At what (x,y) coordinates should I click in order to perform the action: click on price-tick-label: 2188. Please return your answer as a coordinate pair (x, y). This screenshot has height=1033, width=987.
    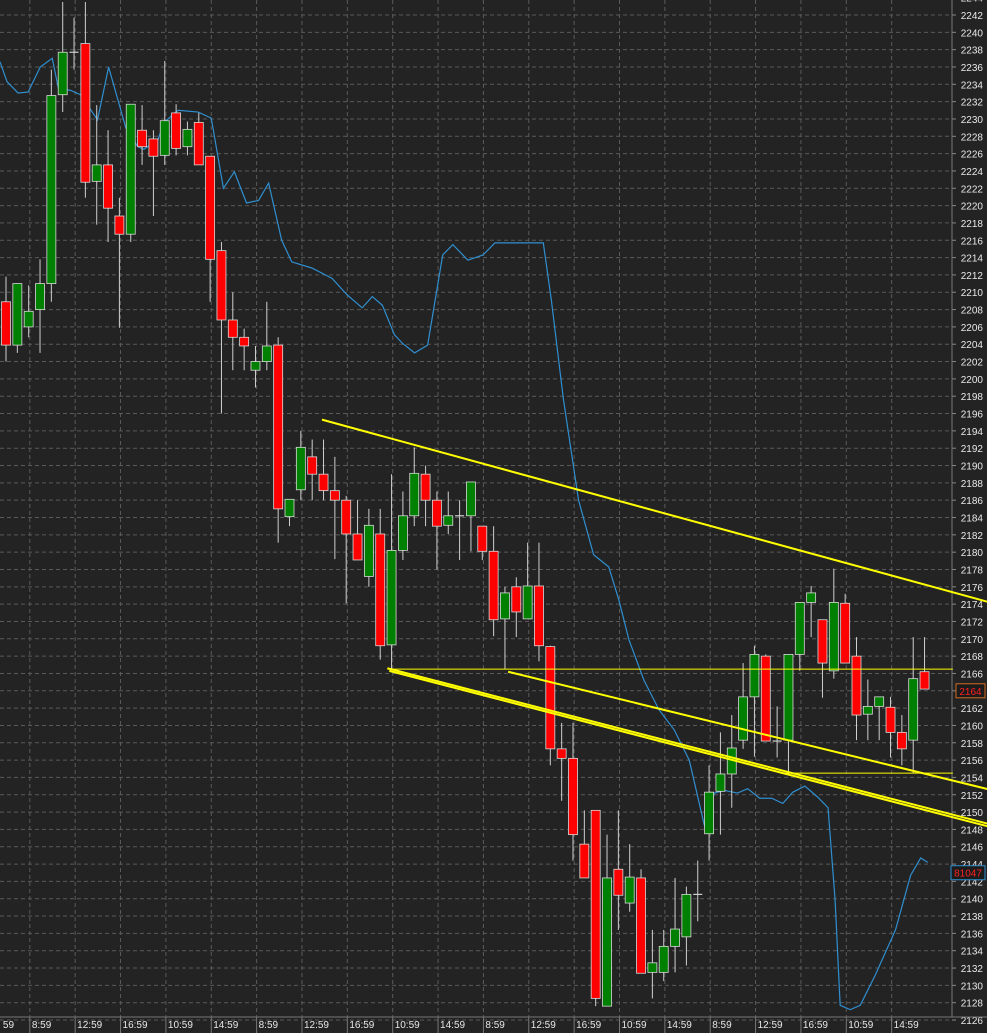
    Looking at the image, I should click on (972, 484).